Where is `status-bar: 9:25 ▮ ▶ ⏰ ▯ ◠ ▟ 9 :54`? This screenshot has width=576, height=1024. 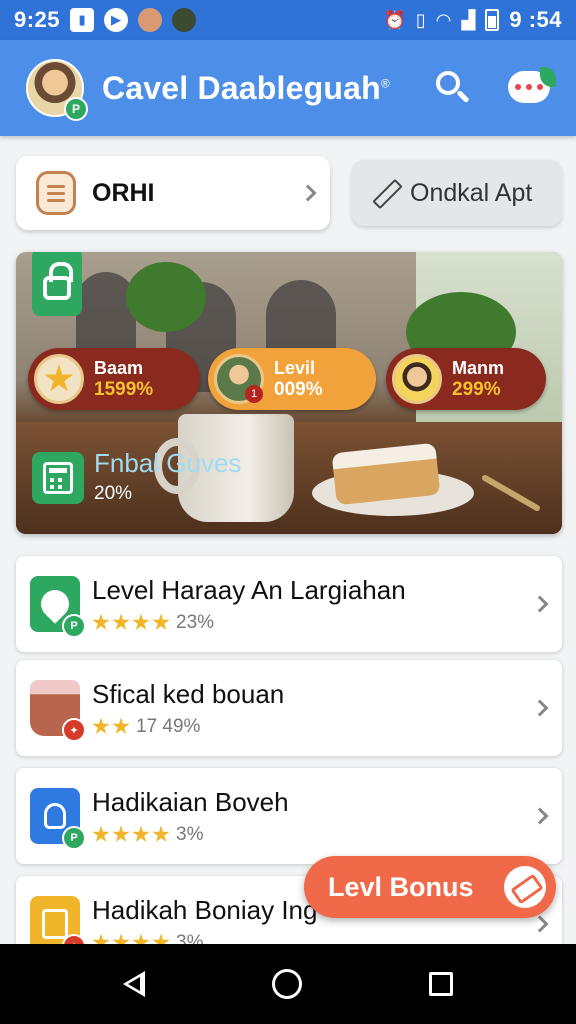 status-bar: 9:25 ▮ ▶ ⏰ ▯ ◠ ▟ 9 :54 is located at coordinates (288, 20).